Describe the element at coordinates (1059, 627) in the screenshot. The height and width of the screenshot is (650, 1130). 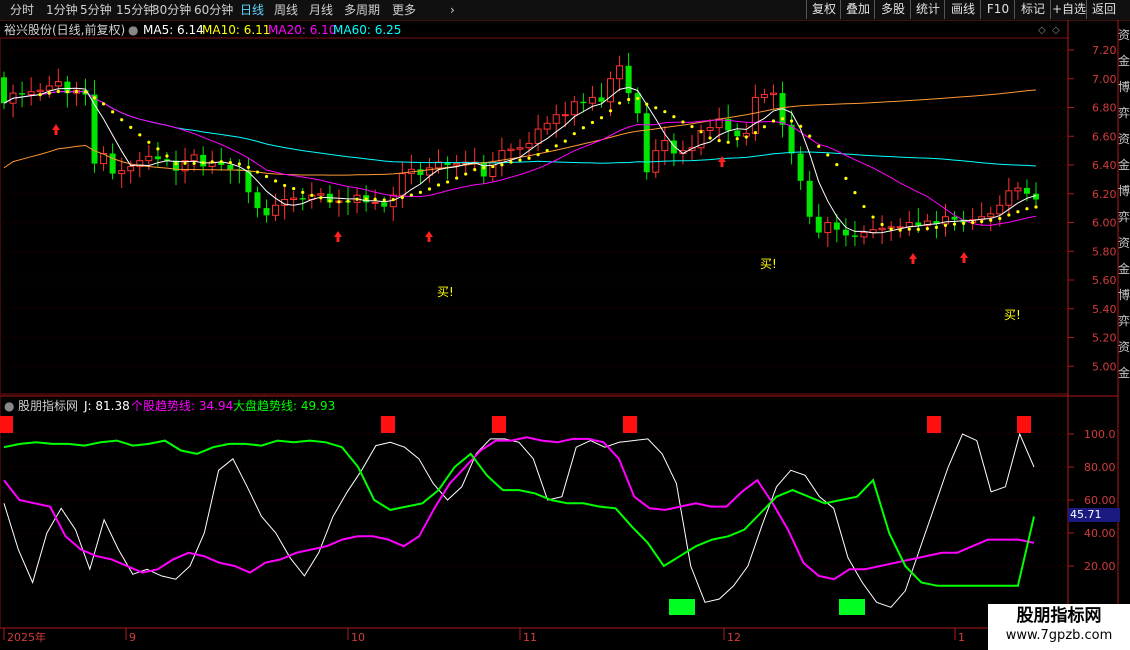
I see `watermark: 股朋指标网 www.7gpzb.com` at that location.